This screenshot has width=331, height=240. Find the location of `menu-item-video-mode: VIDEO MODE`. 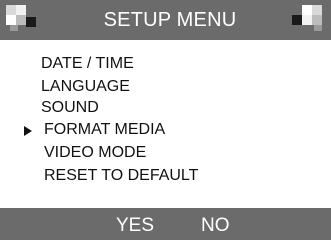

menu-item-video-mode: VIDEO MODE is located at coordinates (95, 153).